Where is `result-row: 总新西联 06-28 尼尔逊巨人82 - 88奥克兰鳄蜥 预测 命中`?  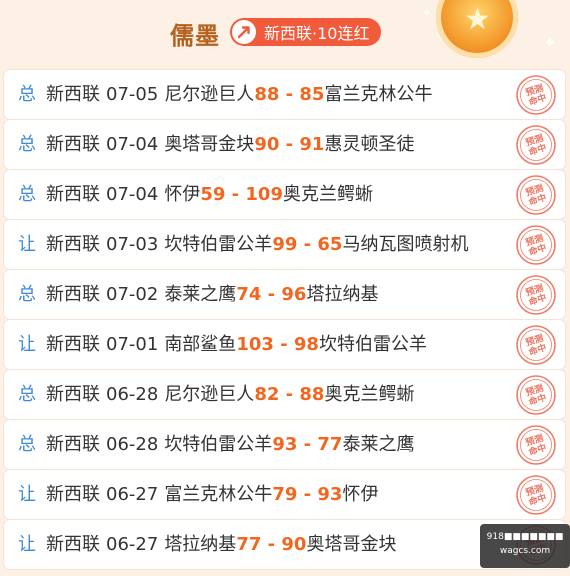
result-row: 总新西联 06-28 尼尔逊巨人82 - 88奥克兰鳄蜥 预测 命中 is located at coordinates (284, 394).